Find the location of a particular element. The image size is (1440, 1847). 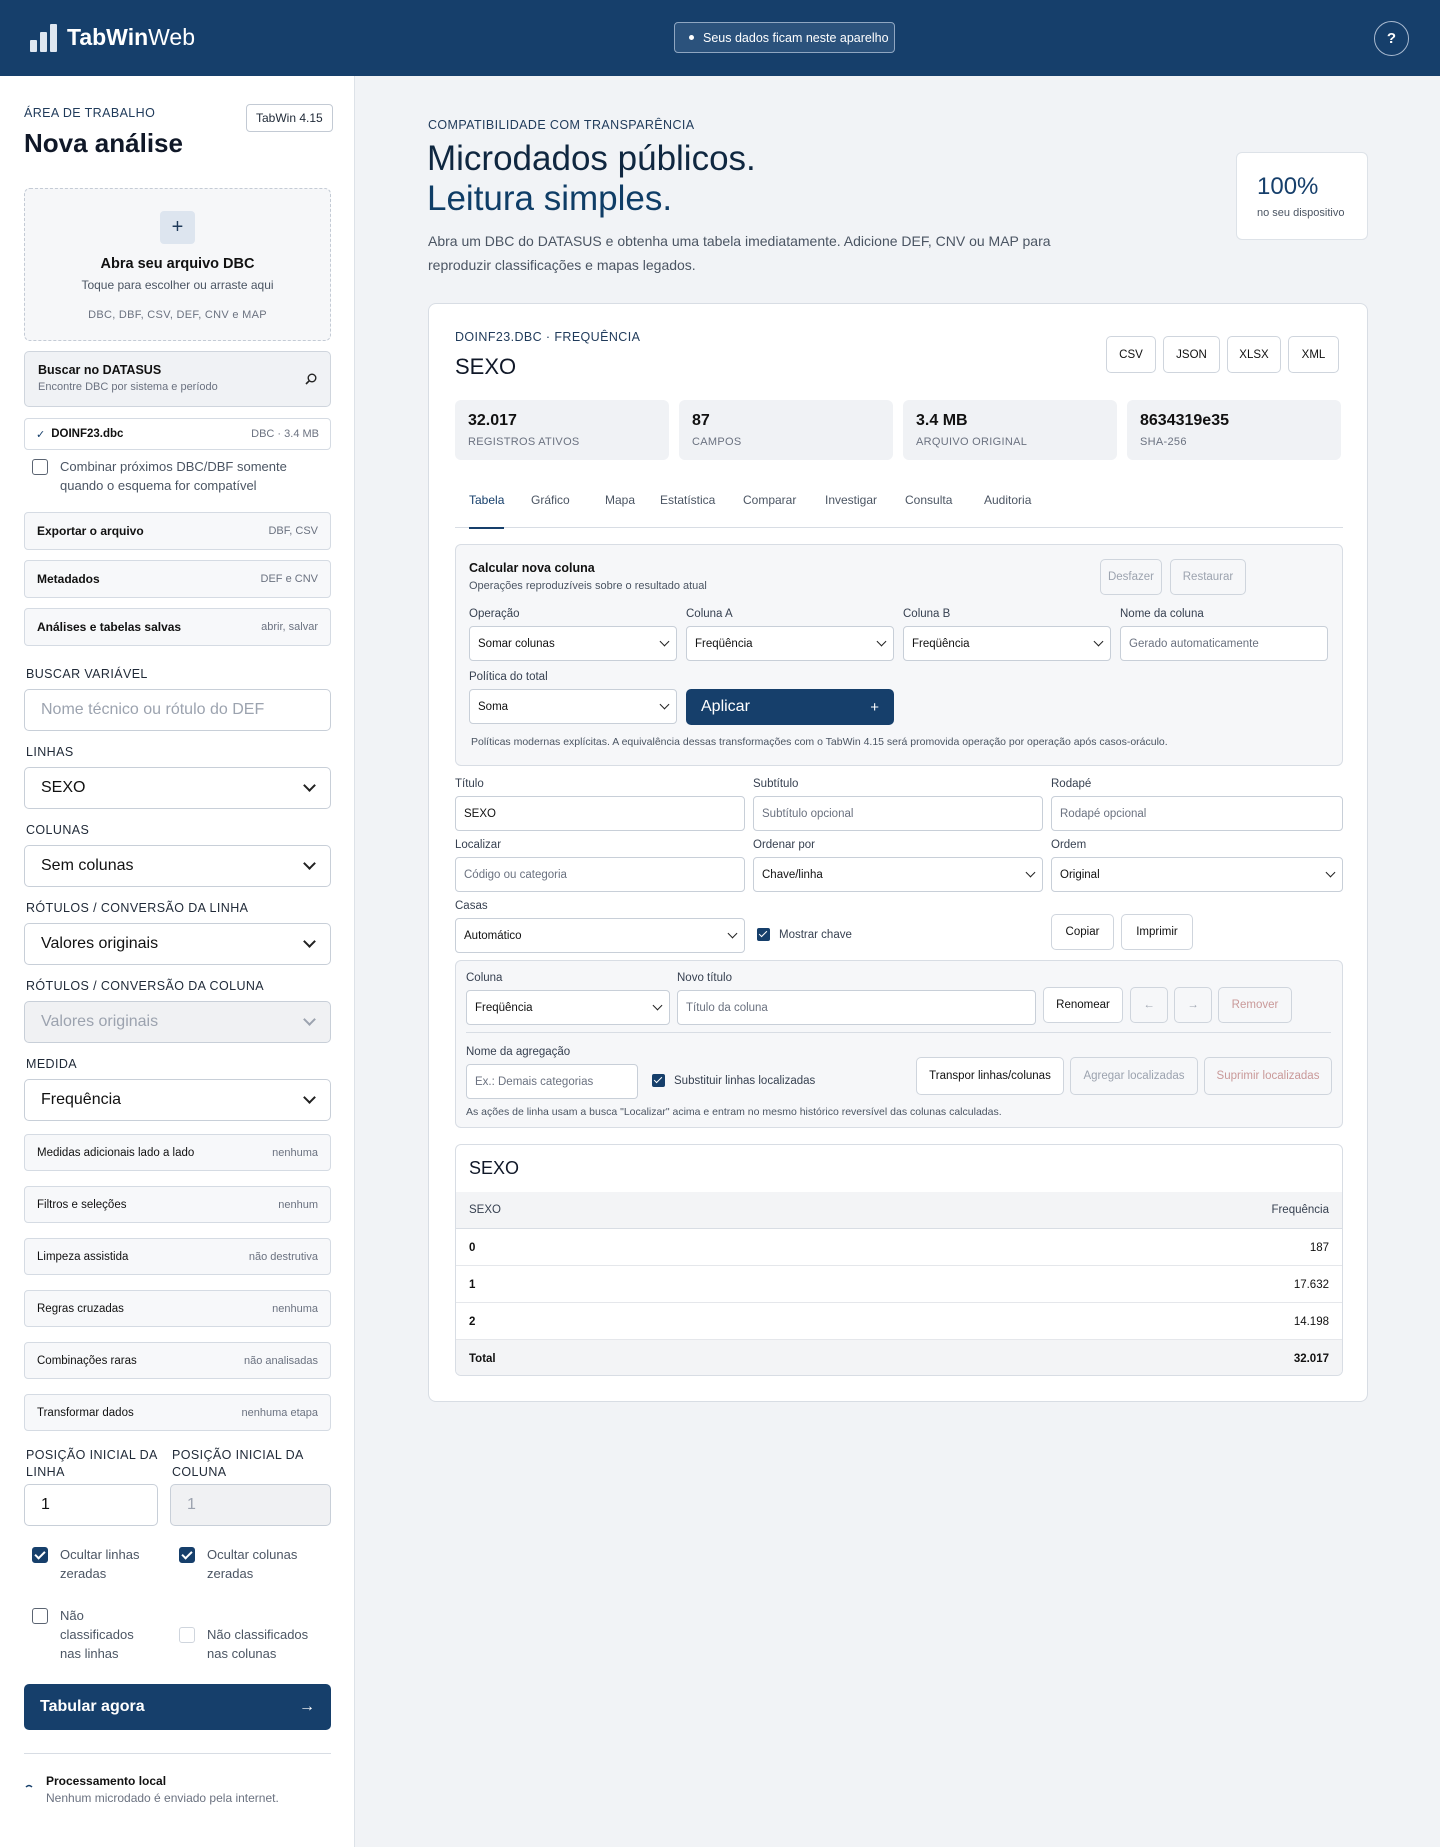

order-select: Original is located at coordinates (1197, 874).